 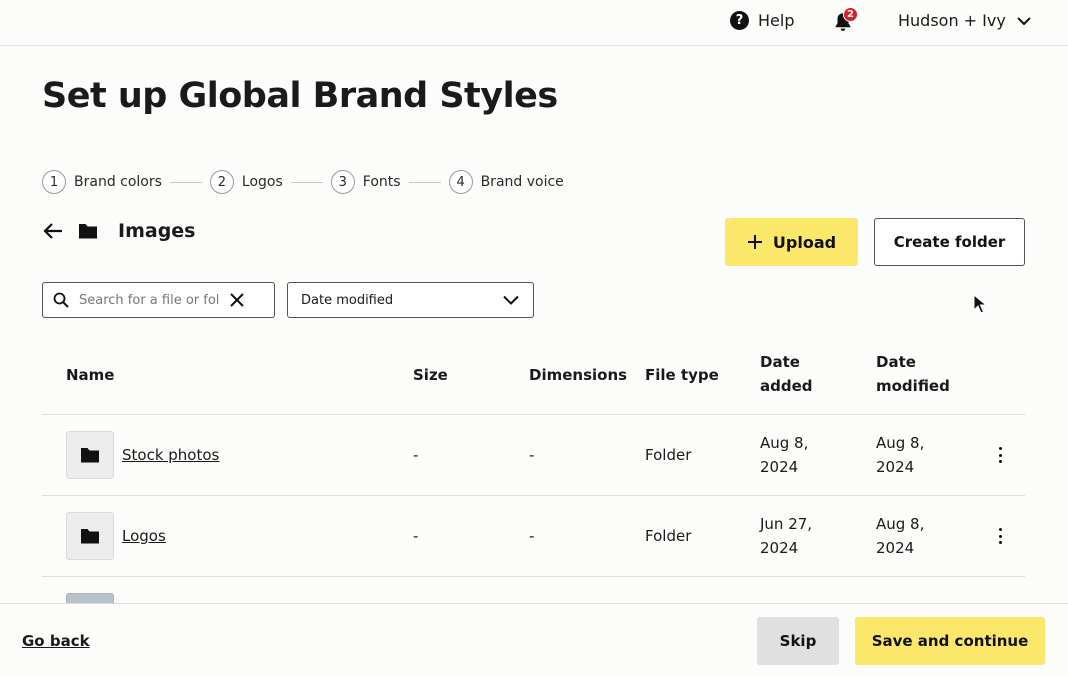 What do you see at coordinates (149, 300) in the screenshot?
I see `search-placeholder: Search for a file or fol` at bounding box center [149, 300].